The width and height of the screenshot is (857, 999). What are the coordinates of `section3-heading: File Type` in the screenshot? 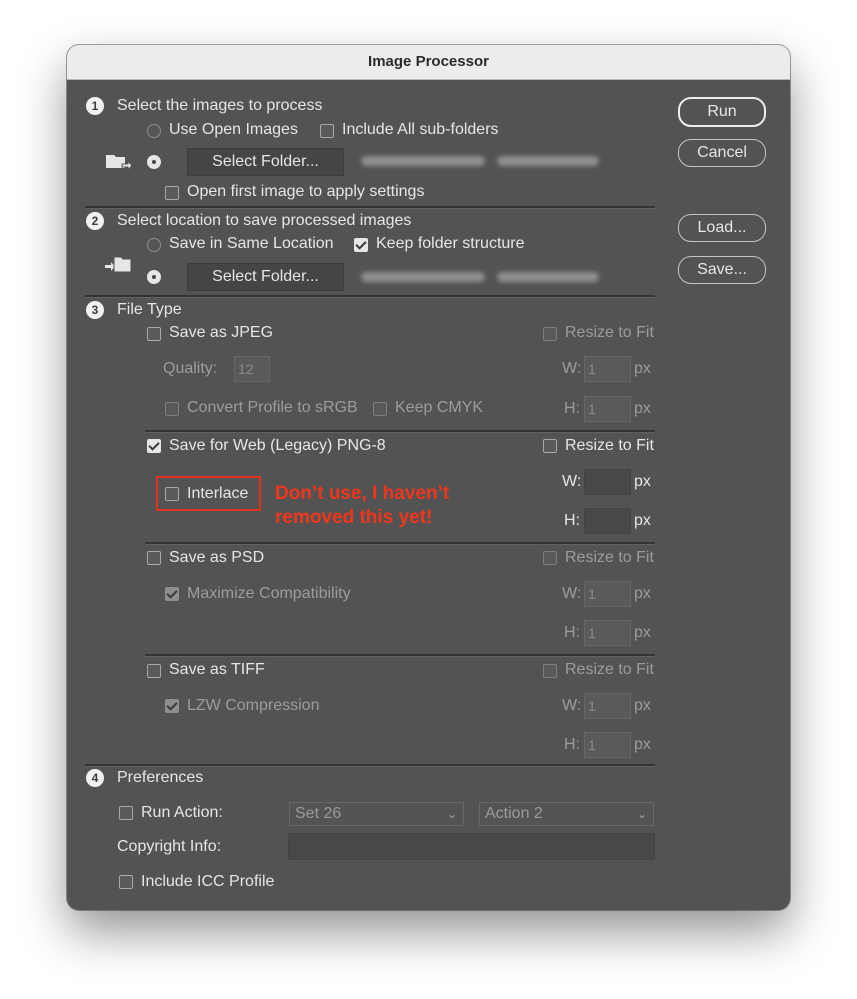 It's located at (149, 309).